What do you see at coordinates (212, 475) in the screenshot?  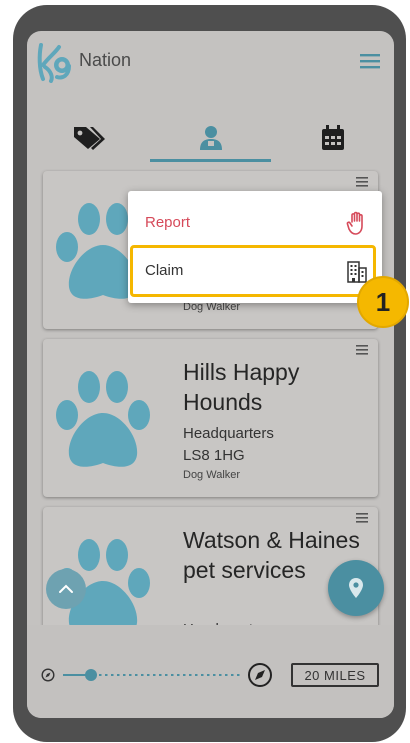 I see `listing-category: Dog Walker` at bounding box center [212, 475].